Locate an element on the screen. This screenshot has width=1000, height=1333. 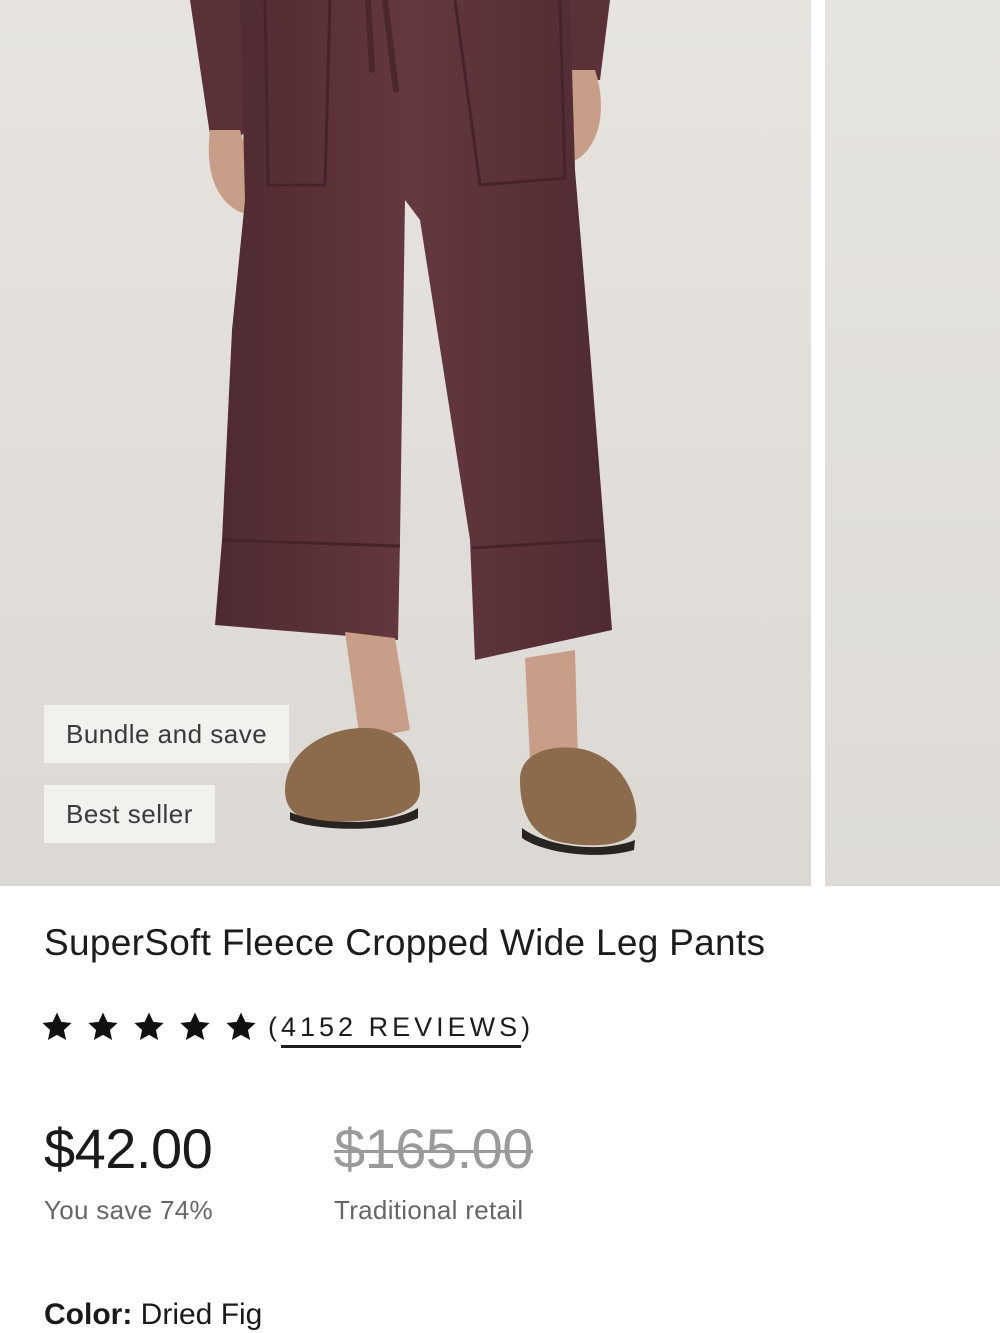
color-label: Color: is located at coordinates (88, 1314).